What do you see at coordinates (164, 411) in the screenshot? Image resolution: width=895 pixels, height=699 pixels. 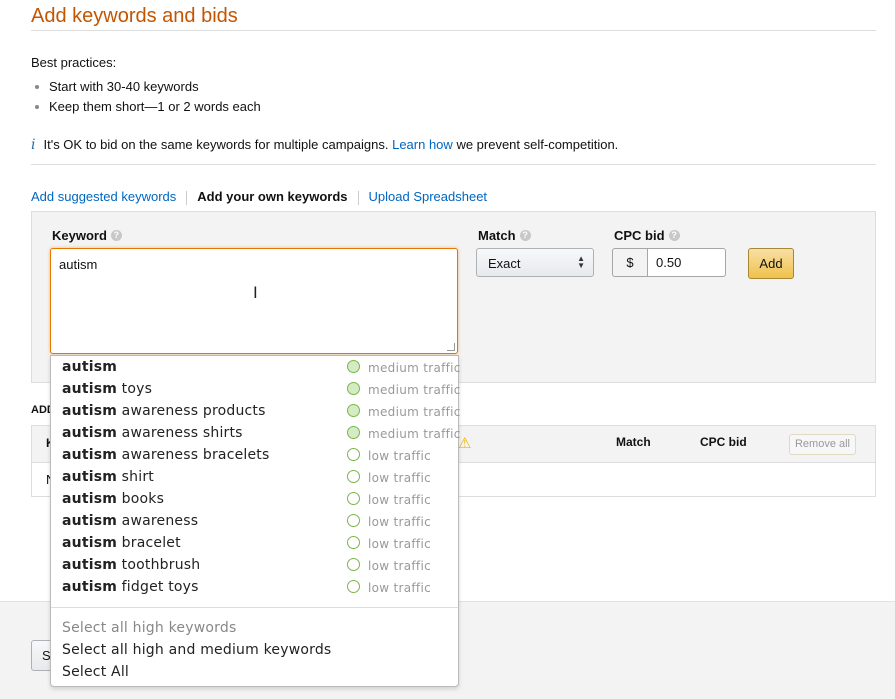 I see `suggestion-keyword: autism awareness products` at bounding box center [164, 411].